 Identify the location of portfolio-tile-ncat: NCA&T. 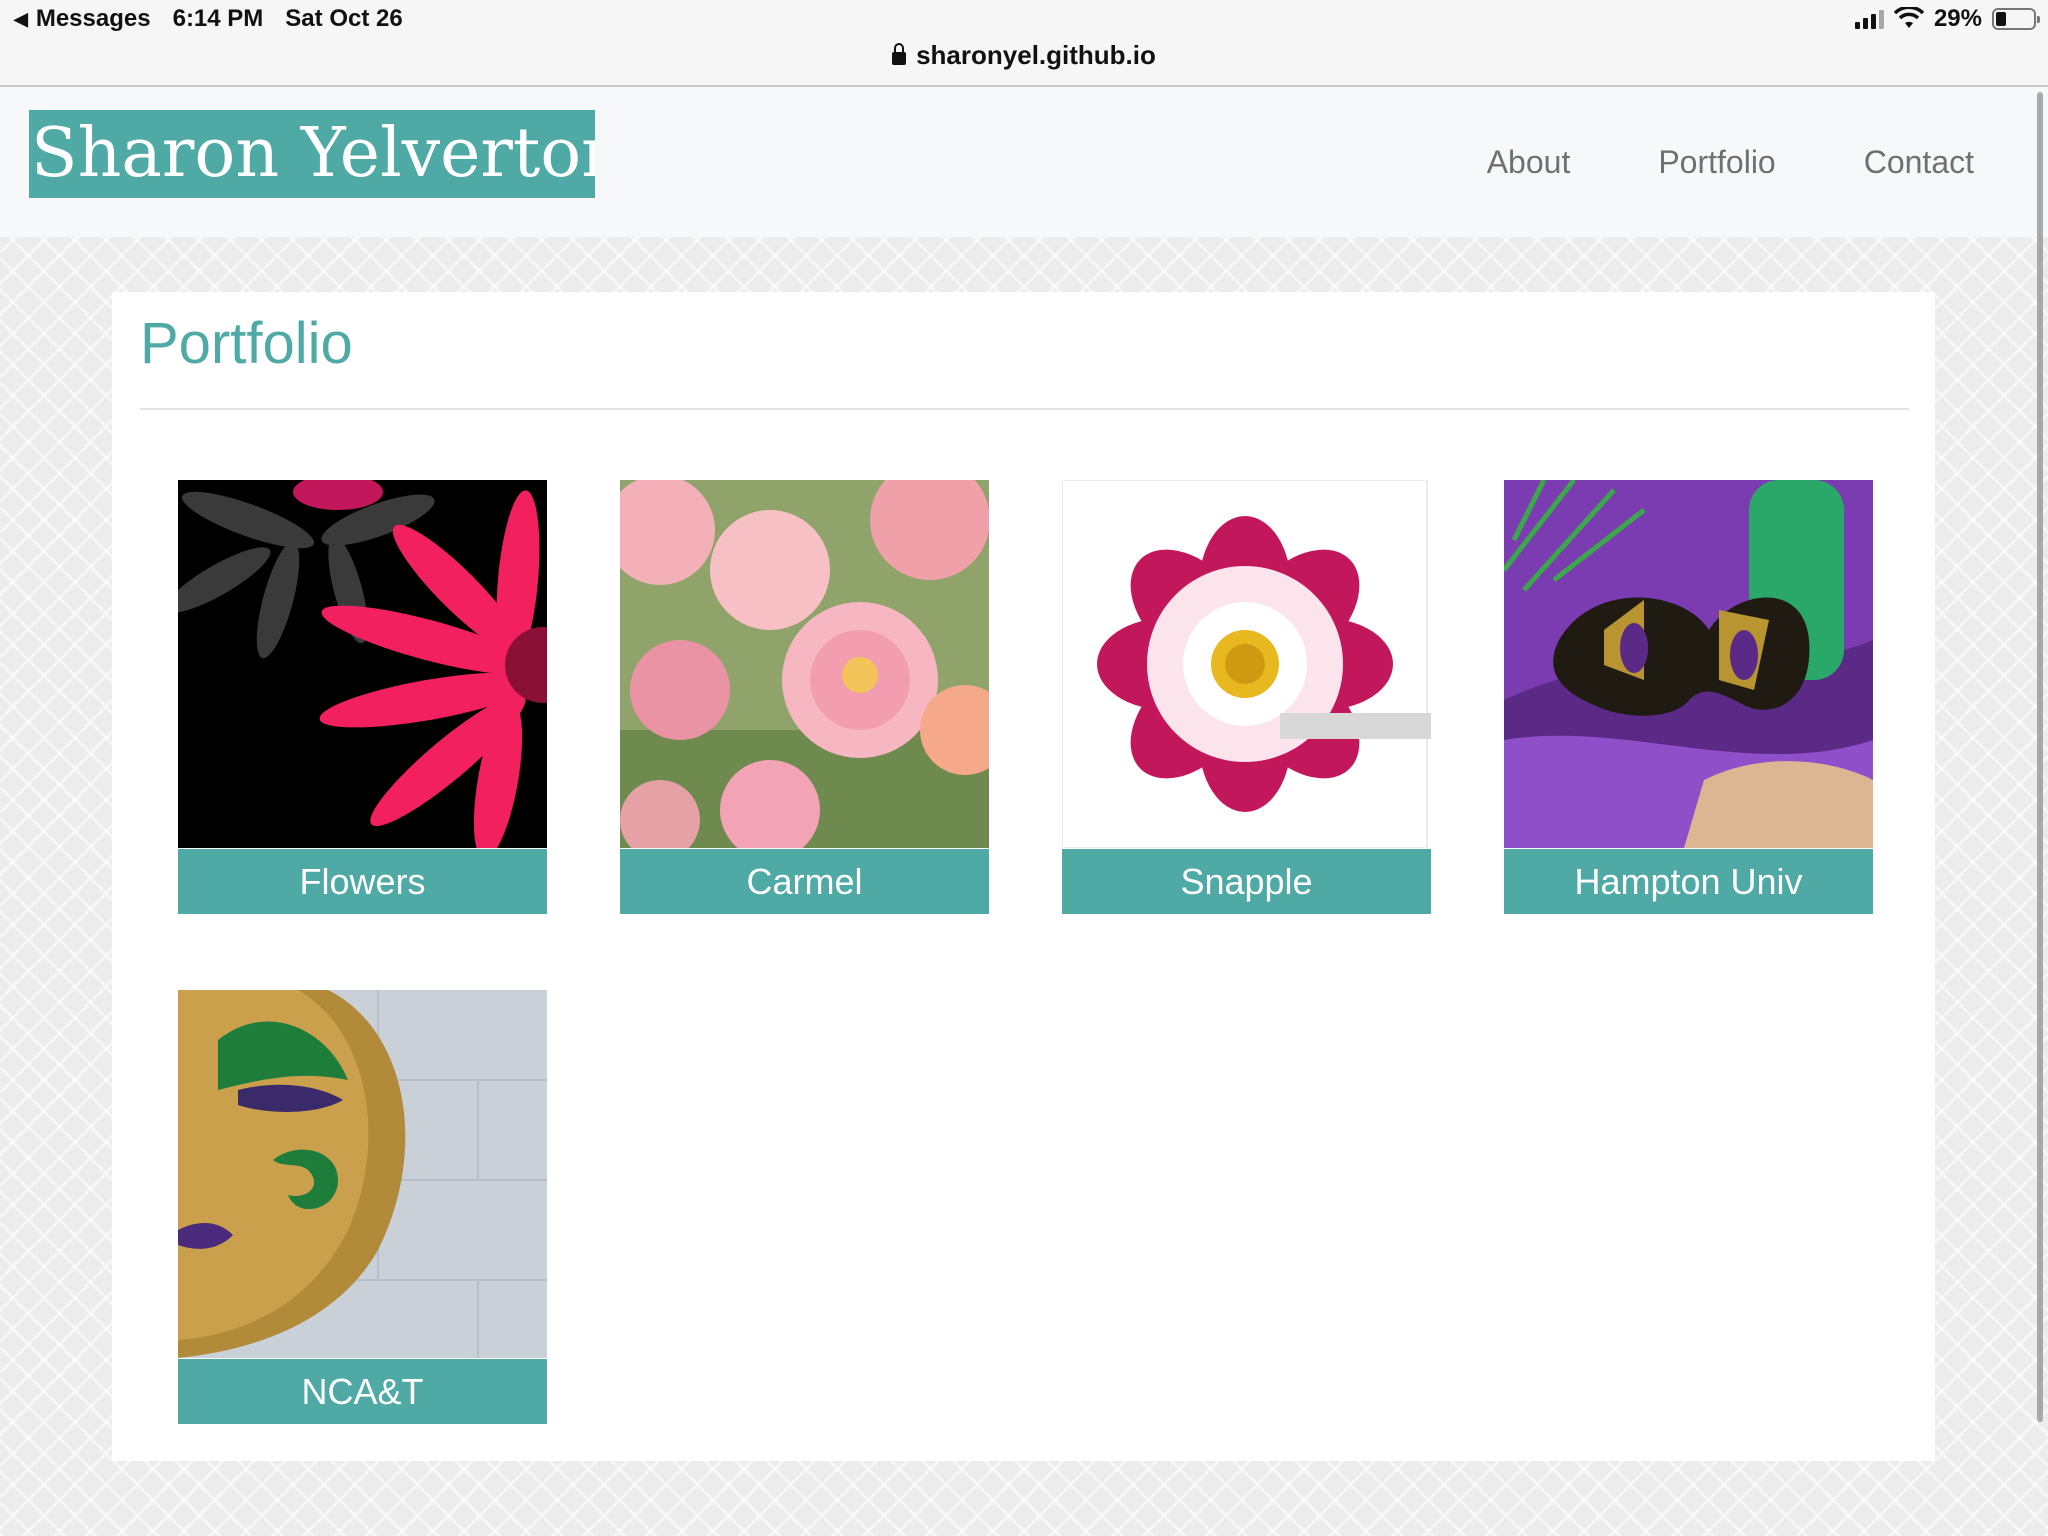
(362, 1207).